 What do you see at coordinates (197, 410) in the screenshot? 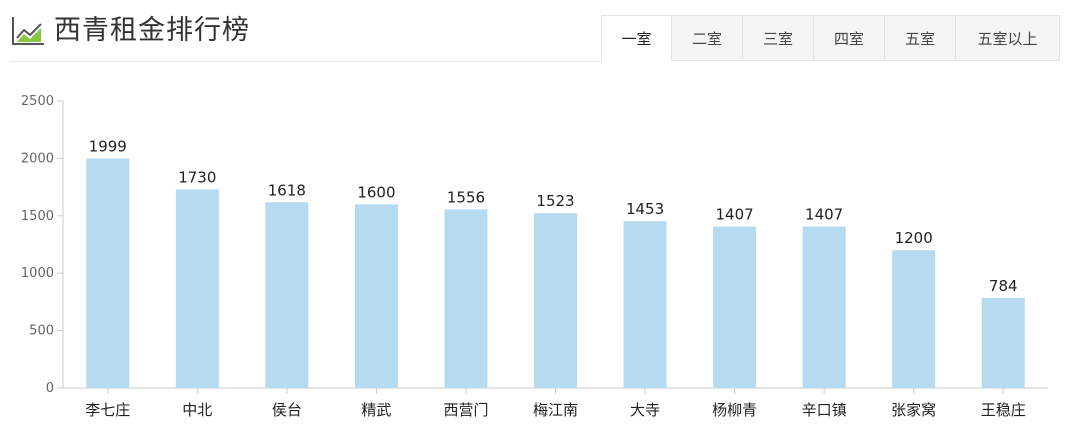
I see `x-tick-label: 中北` at bounding box center [197, 410].